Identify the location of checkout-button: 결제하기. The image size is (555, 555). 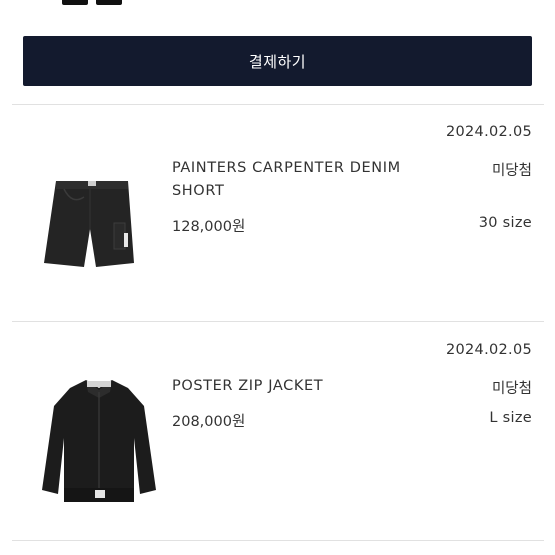
(277, 61).